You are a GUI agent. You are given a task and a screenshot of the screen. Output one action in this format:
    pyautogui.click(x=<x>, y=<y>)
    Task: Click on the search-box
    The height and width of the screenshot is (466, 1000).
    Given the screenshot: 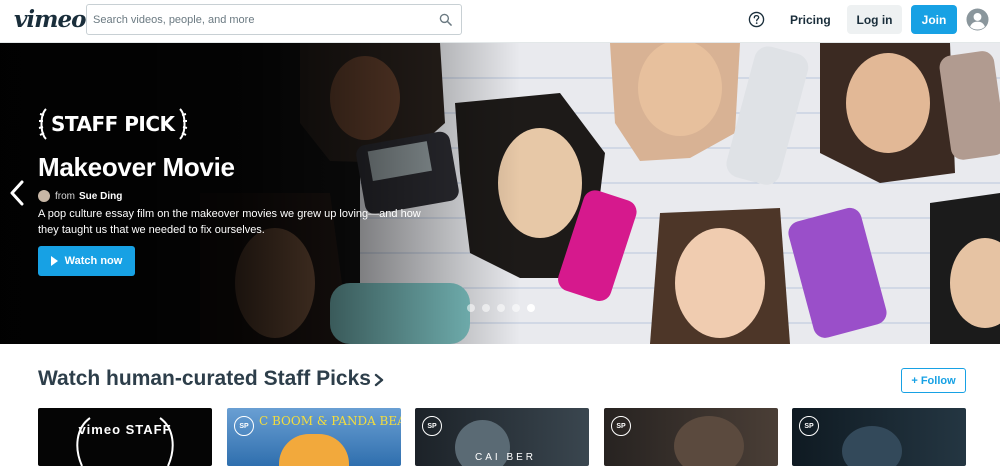 What is the action you would take?
    pyautogui.click(x=274, y=19)
    